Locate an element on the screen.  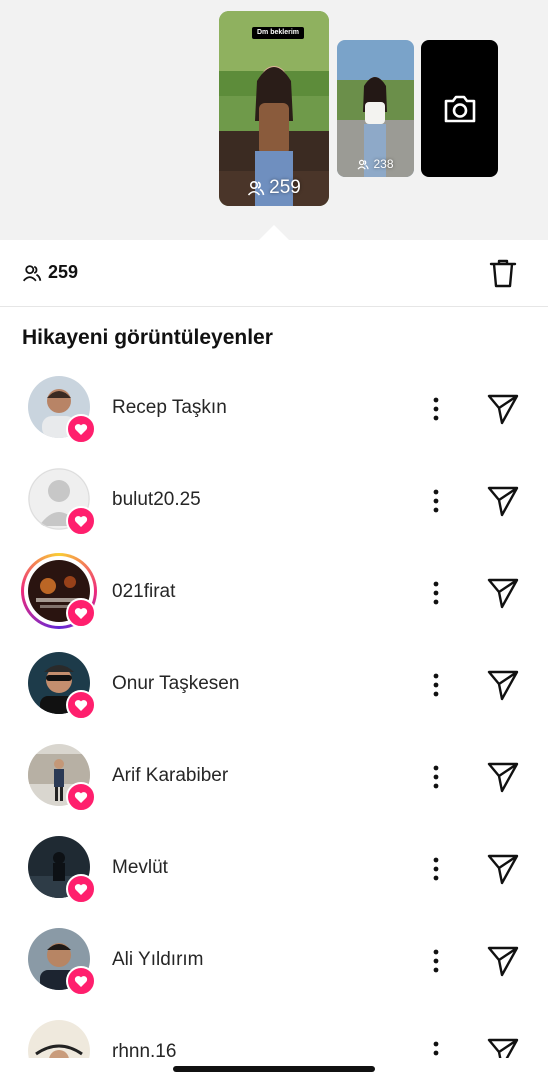
viewer-name: rhnn.16 is located at coordinates (144, 1049).